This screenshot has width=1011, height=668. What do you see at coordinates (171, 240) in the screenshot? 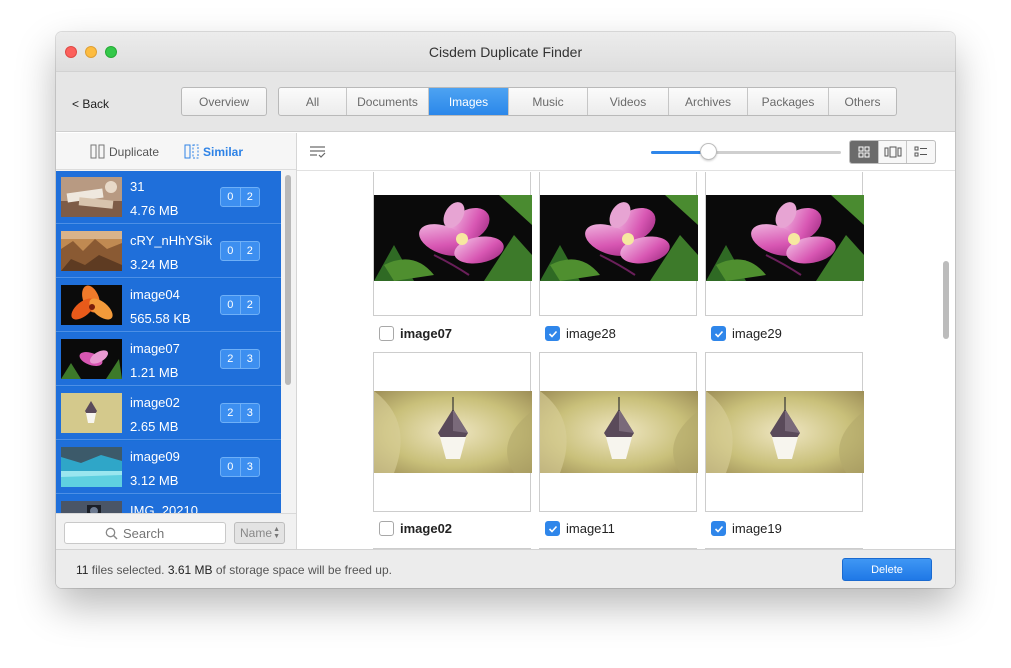
I see `item-name: cRY_nHhYSik` at bounding box center [171, 240].